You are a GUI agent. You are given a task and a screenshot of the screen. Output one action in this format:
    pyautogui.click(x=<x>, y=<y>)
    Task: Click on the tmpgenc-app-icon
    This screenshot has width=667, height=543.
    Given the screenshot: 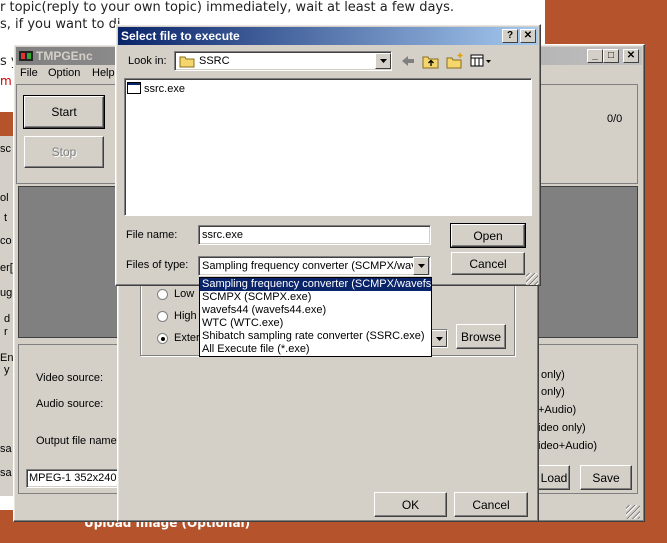 What is the action you would take?
    pyautogui.click(x=26, y=56)
    